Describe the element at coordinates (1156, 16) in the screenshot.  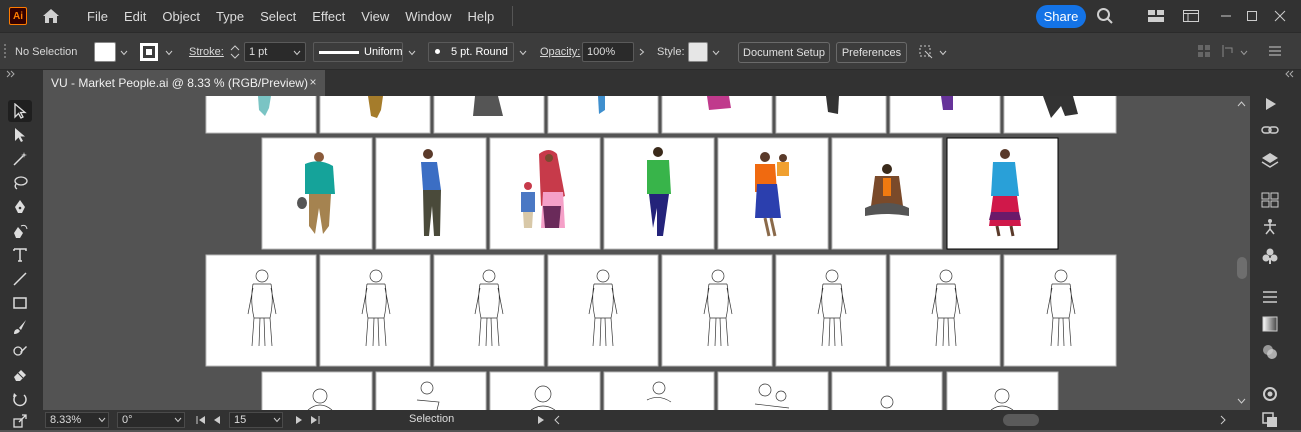
I see `arrange-documents-icon` at that location.